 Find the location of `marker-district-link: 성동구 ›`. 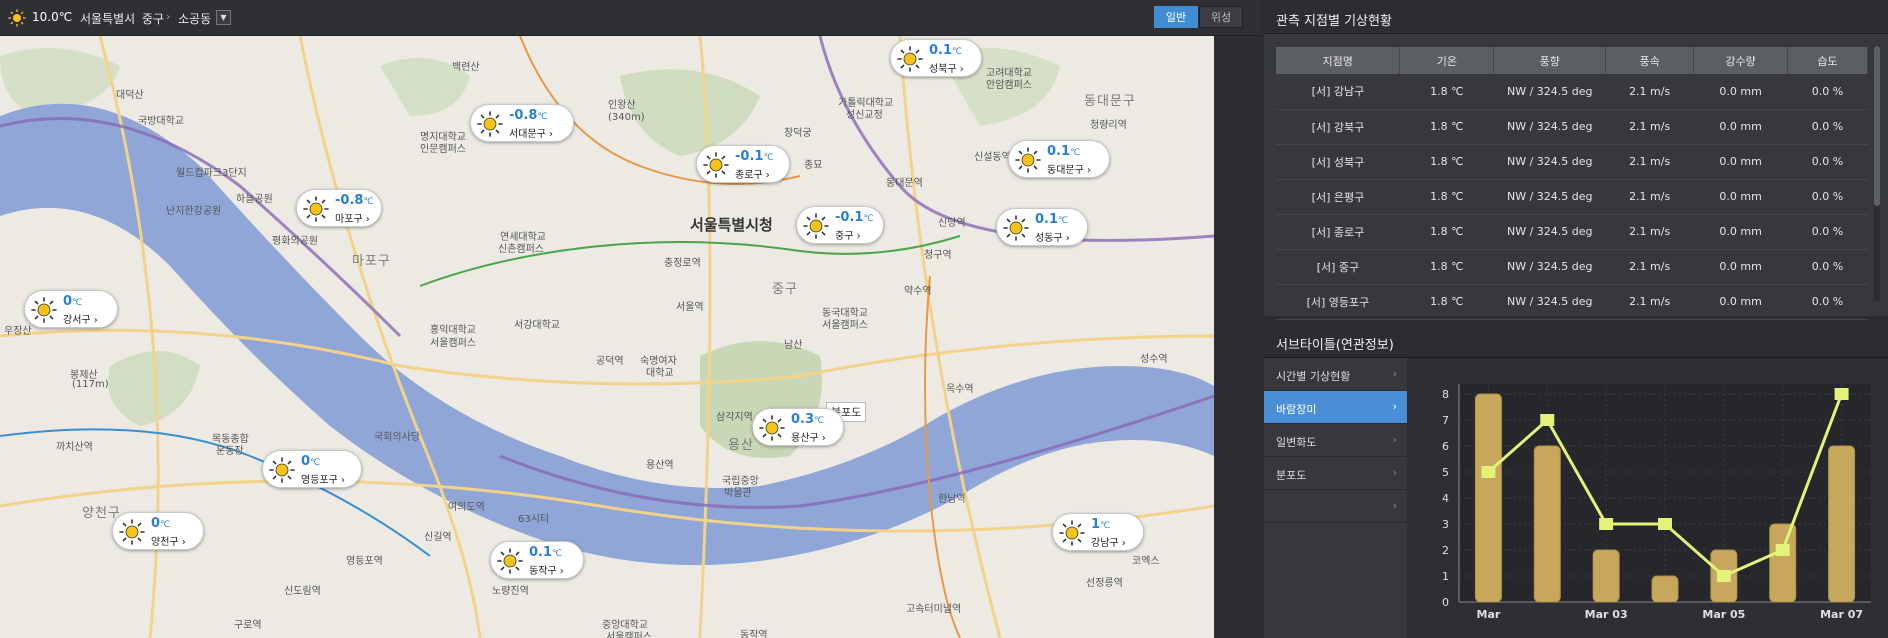

marker-district-link: 성동구 › is located at coordinates (1052, 236).